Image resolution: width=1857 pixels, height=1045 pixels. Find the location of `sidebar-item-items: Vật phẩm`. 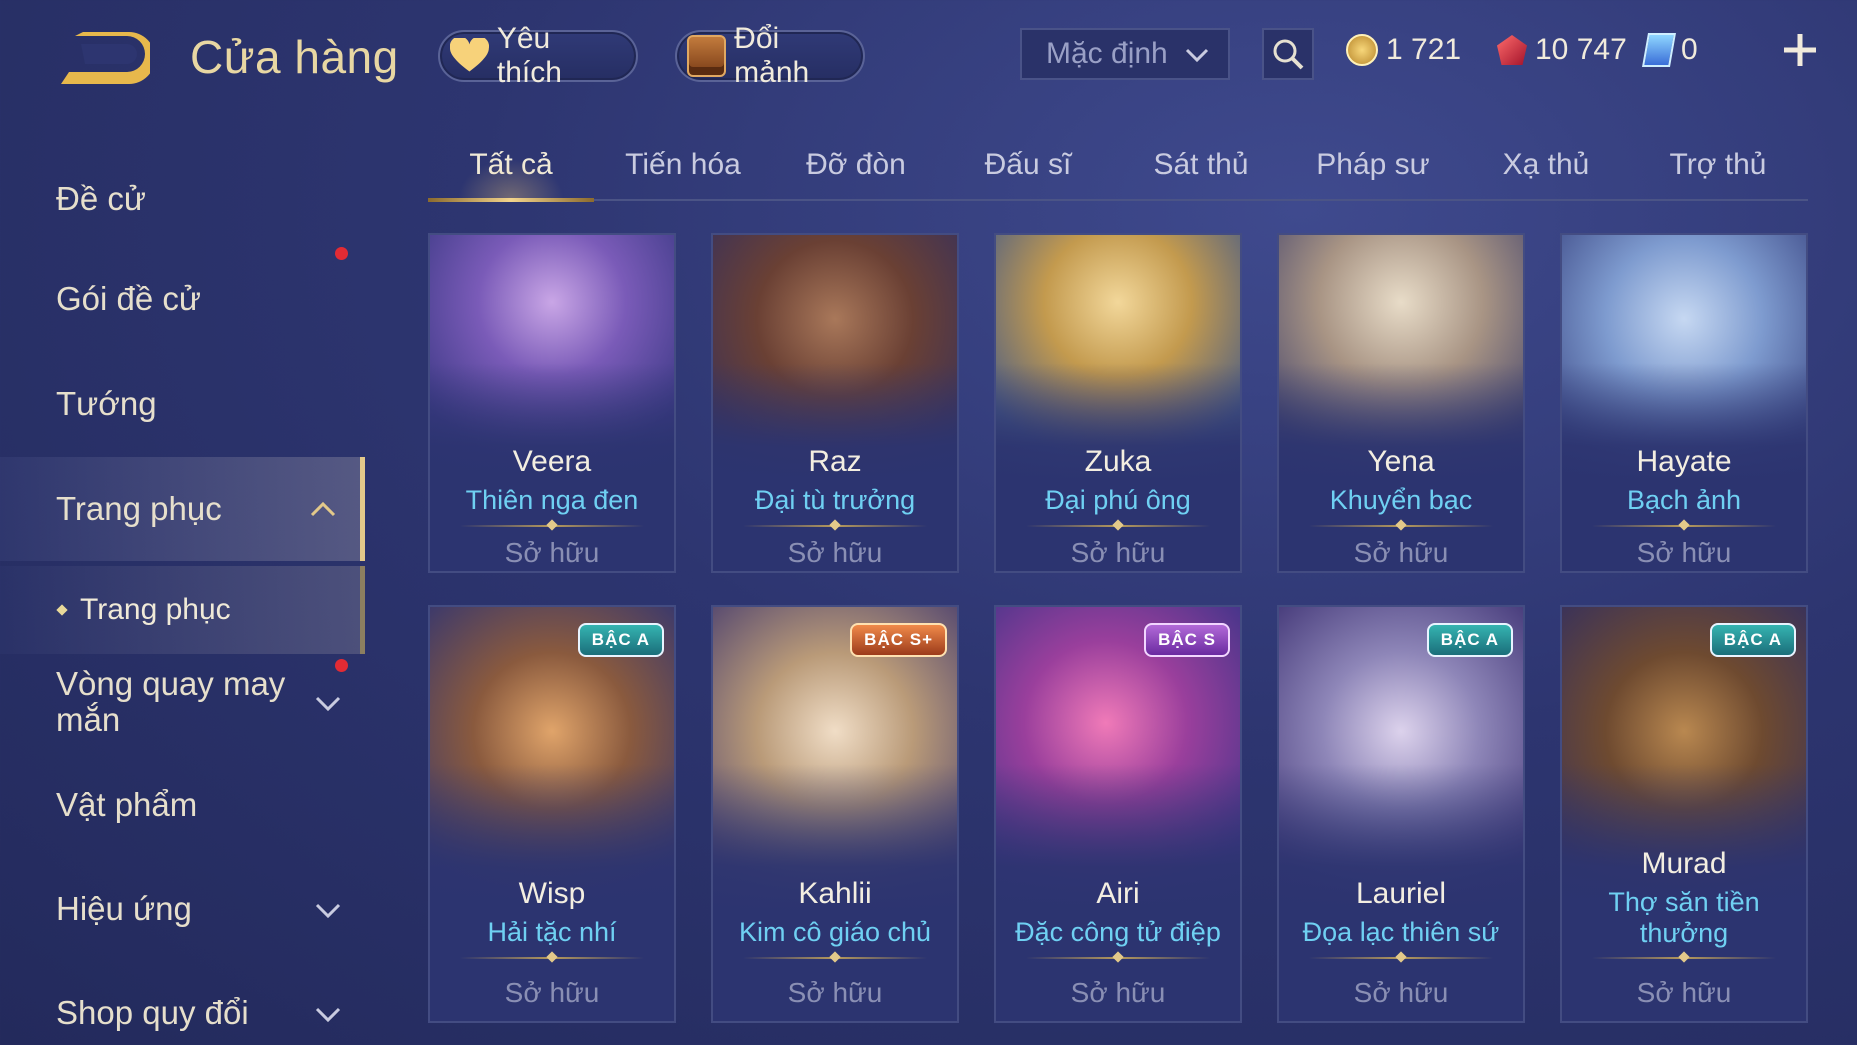

sidebar-item-items: Vật phẩm is located at coordinates (182, 805).